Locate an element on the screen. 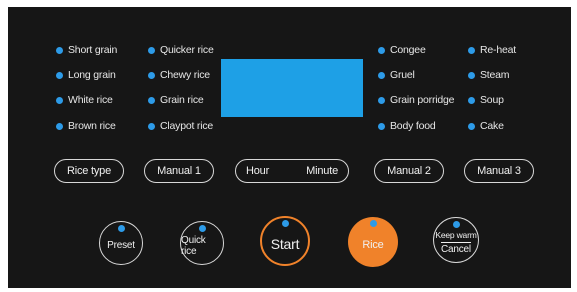  indicator-label: Steam is located at coordinates (495, 75).